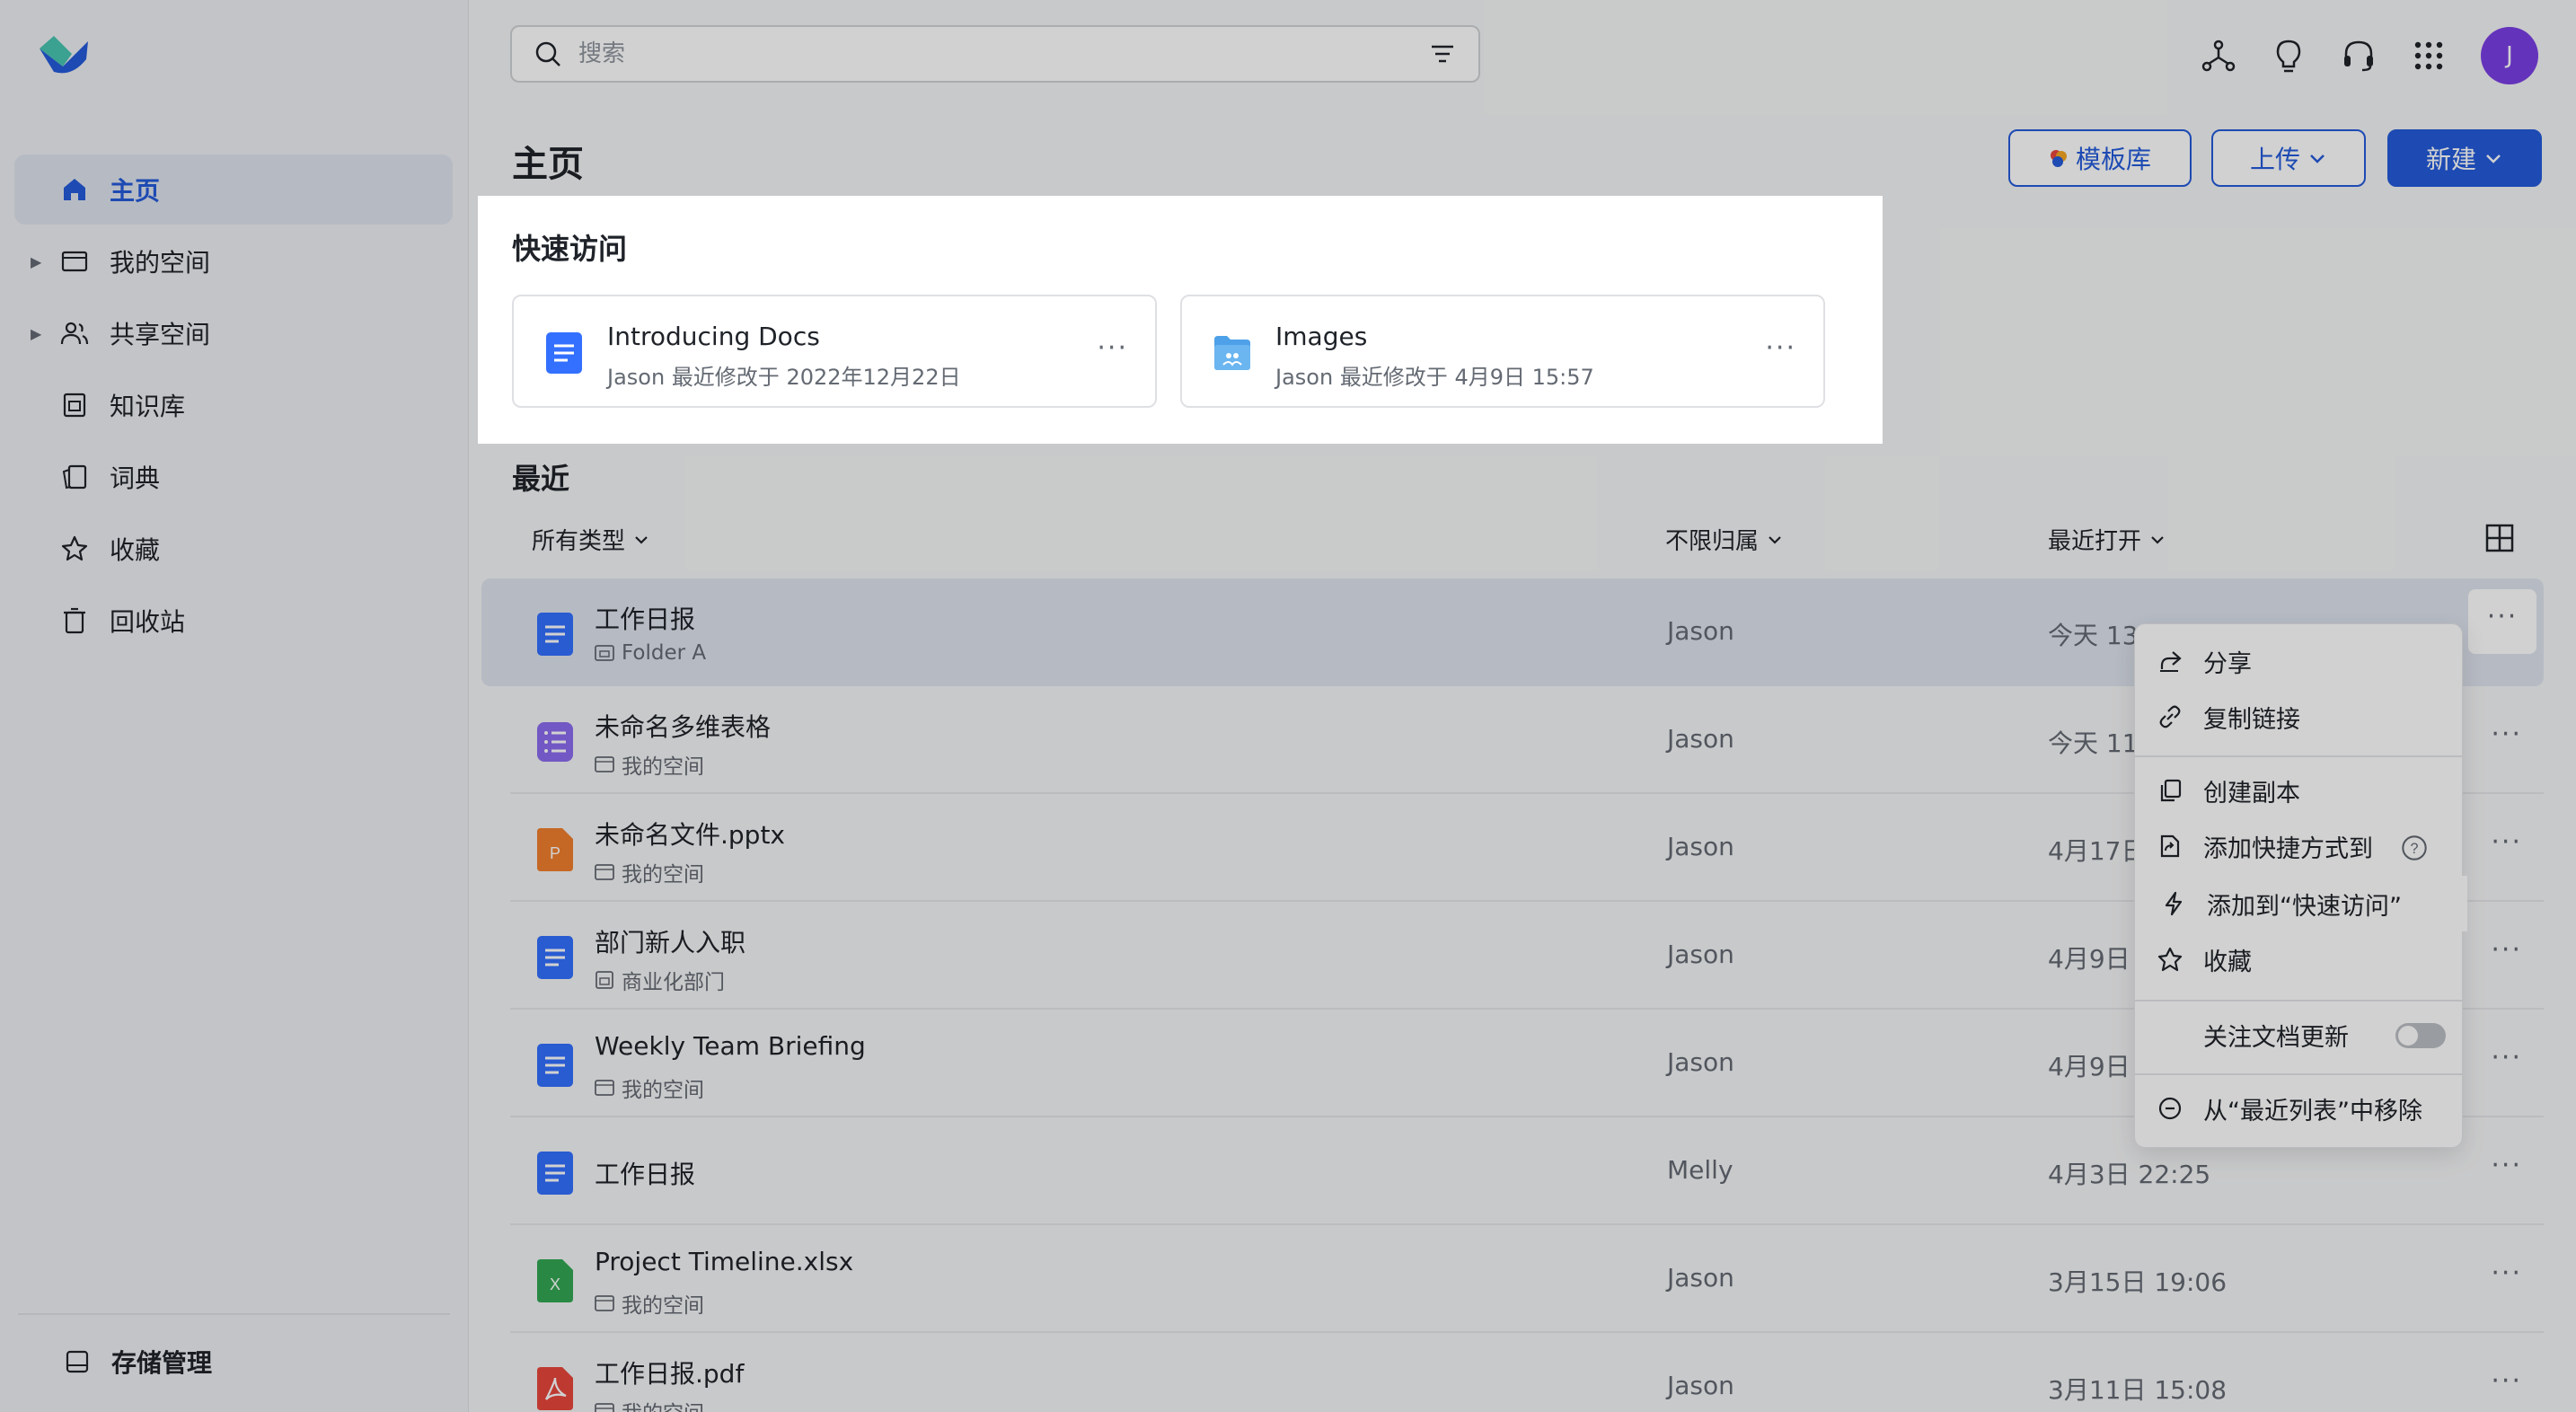 The height and width of the screenshot is (1412, 2576). I want to click on sidebar-item-shared-space: ▶ 共享空间, so click(233, 333).